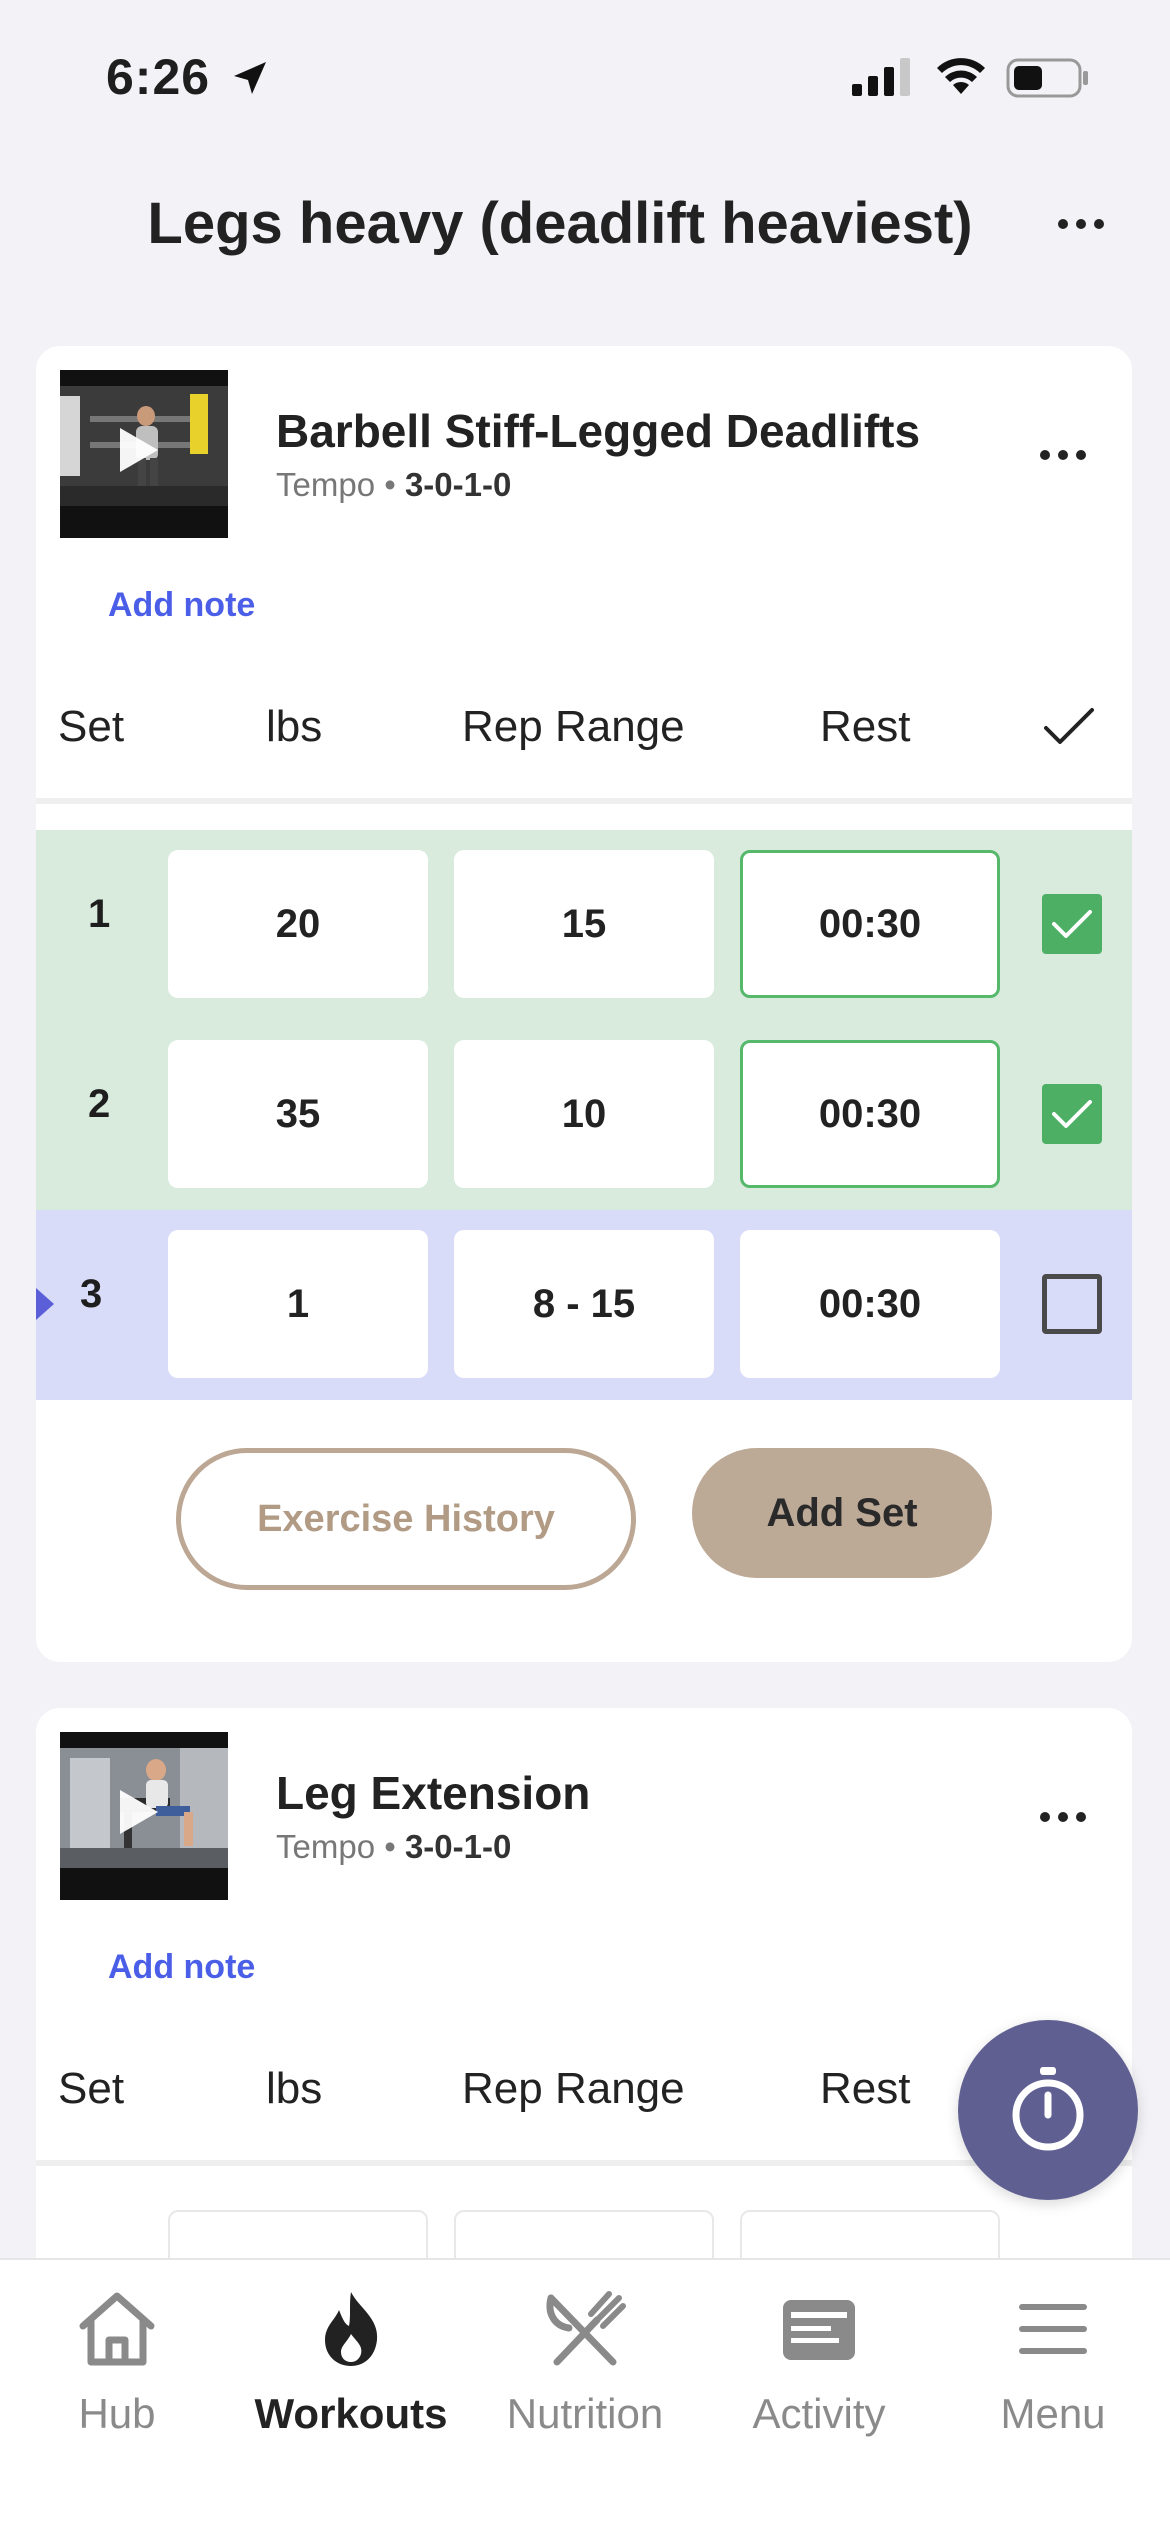 The height and width of the screenshot is (2532, 1170). What do you see at coordinates (819, 2413) in the screenshot?
I see `nav-label: Activity` at bounding box center [819, 2413].